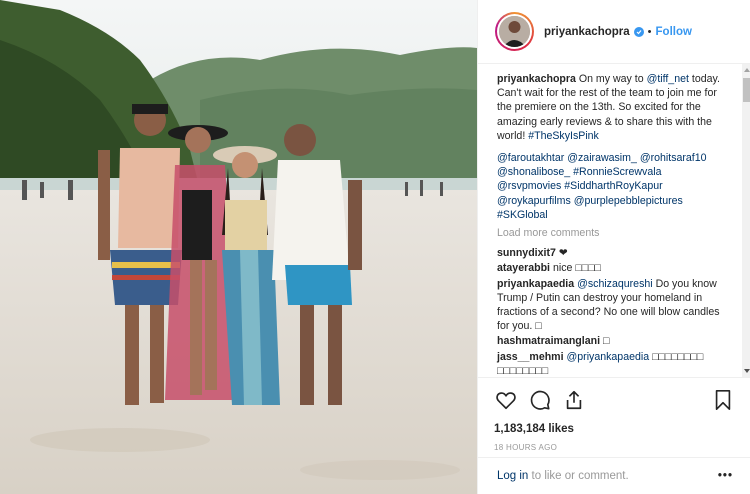 This screenshot has height=494, width=750. I want to click on scroll-down-arrow-icon, so click(747, 371).